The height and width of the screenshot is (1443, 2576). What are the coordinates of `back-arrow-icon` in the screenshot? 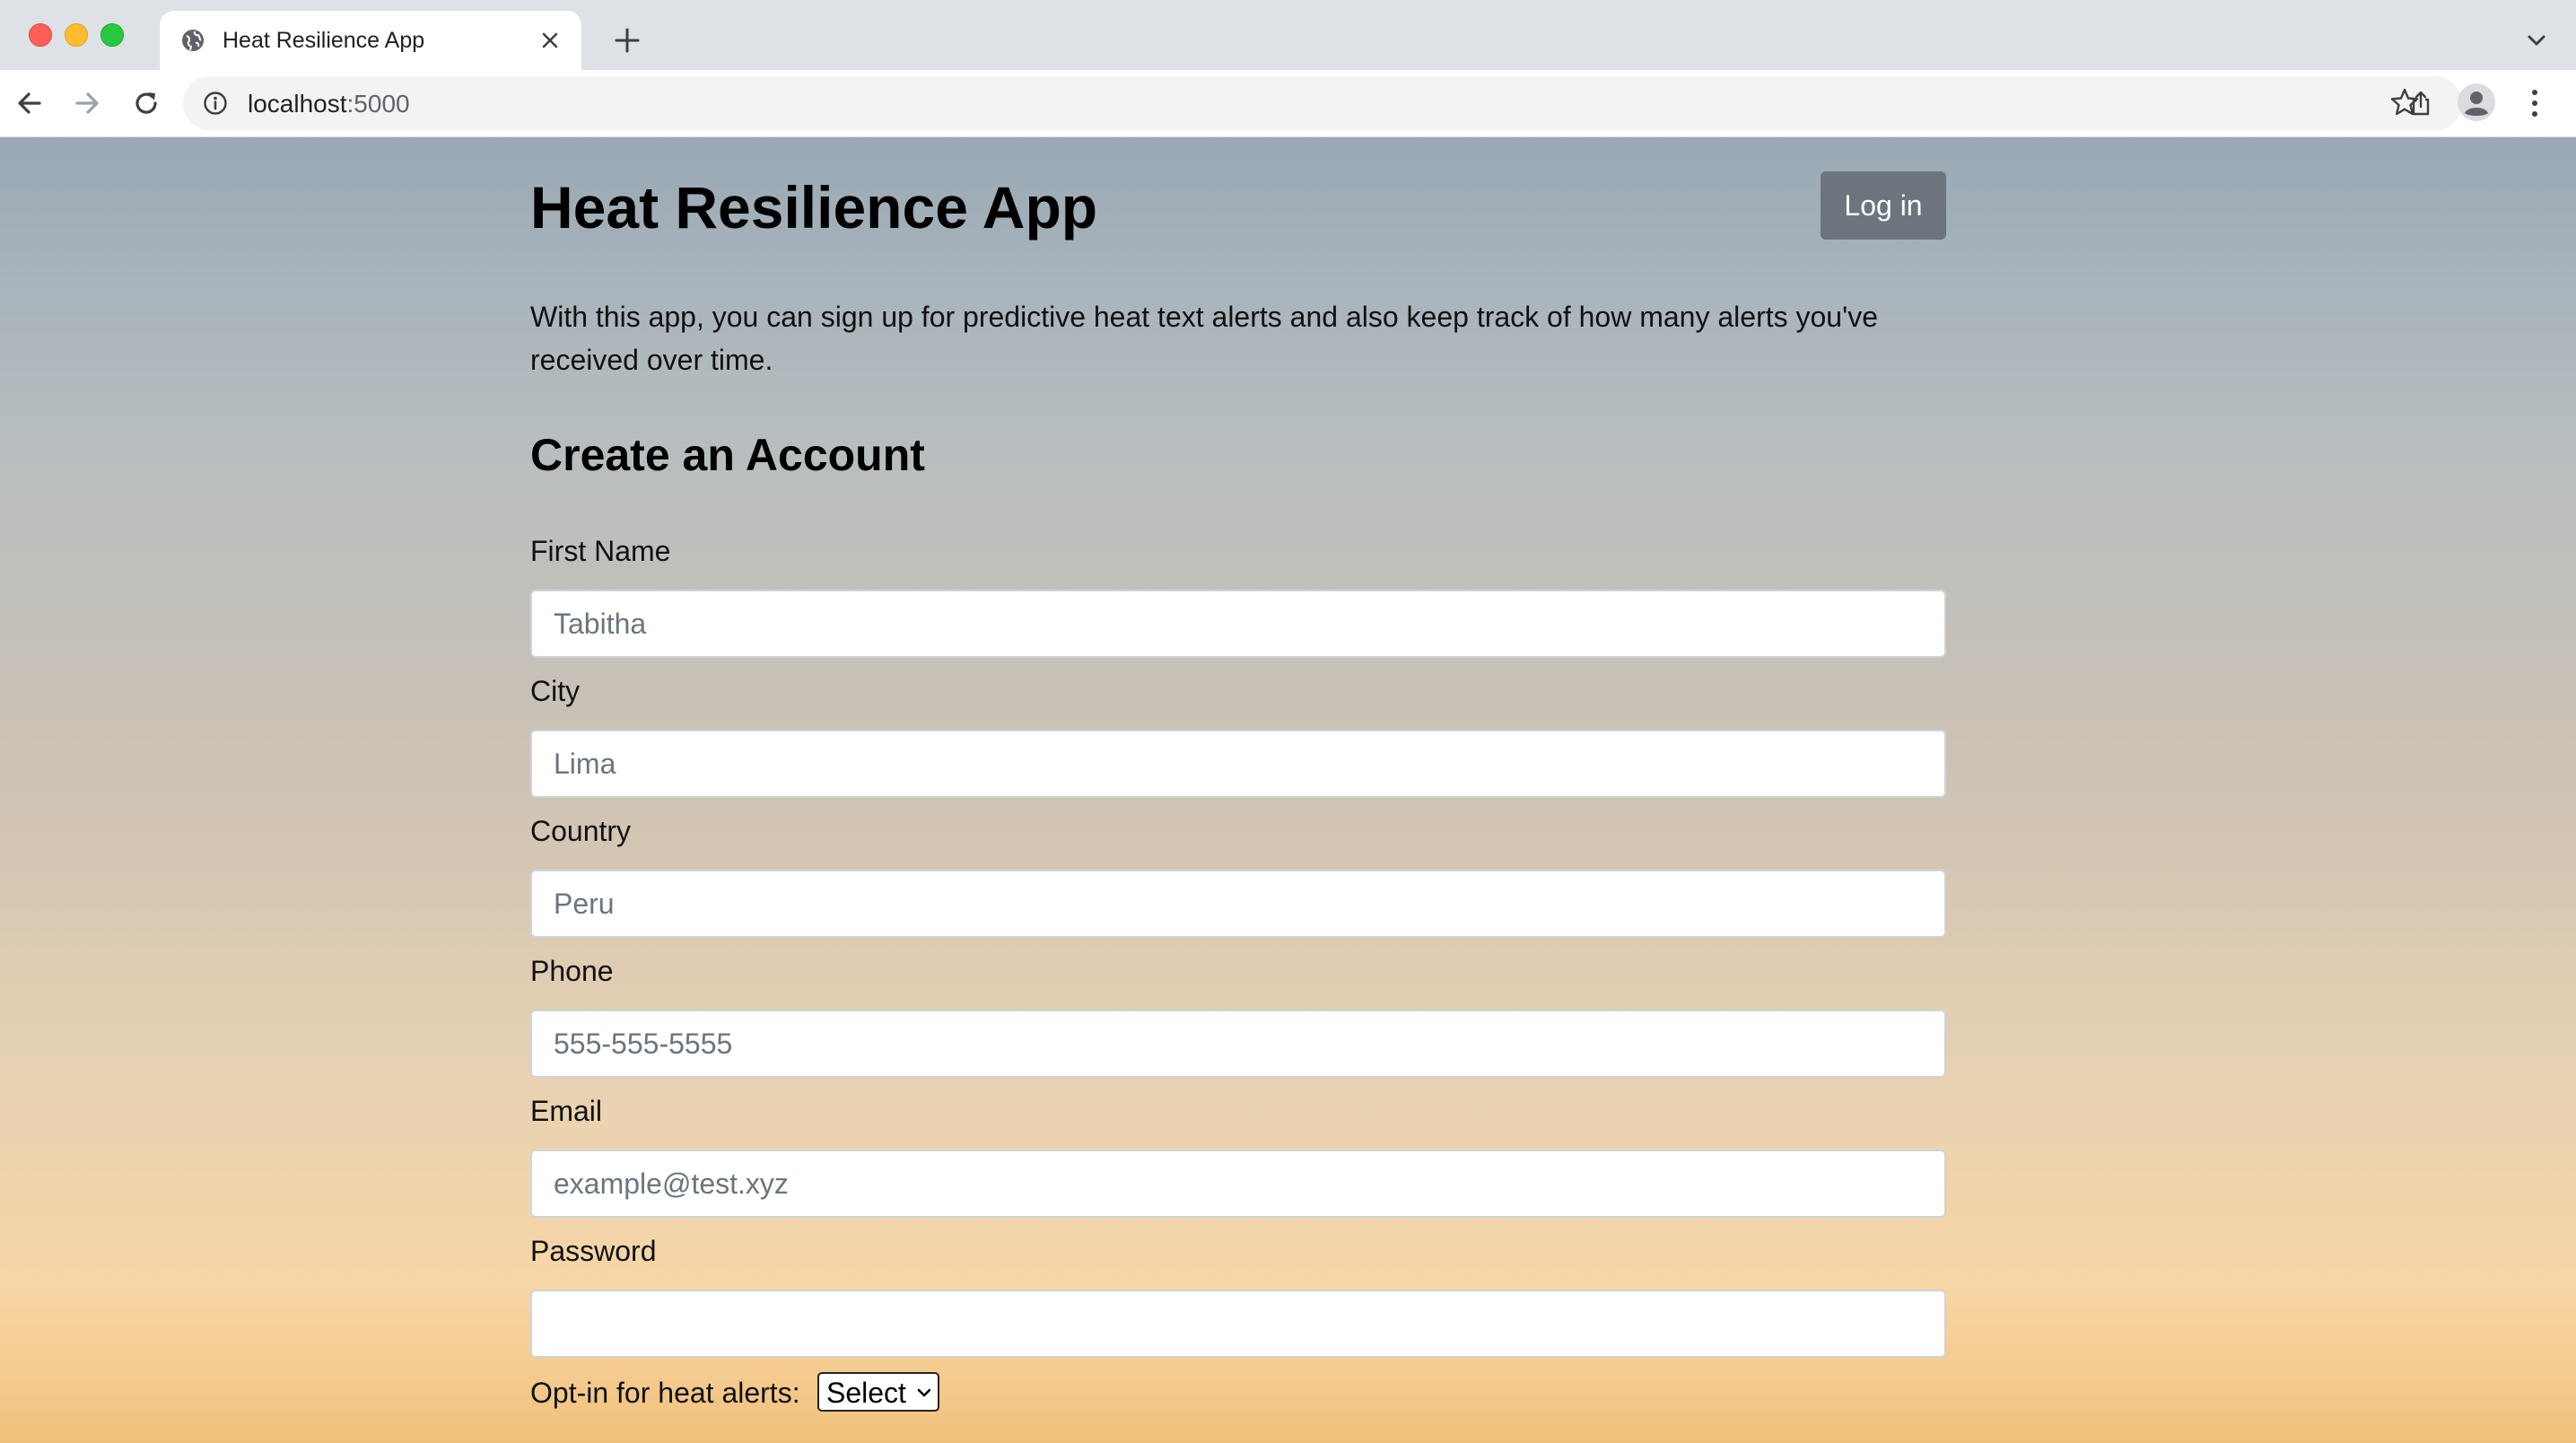 It's located at (30, 103).